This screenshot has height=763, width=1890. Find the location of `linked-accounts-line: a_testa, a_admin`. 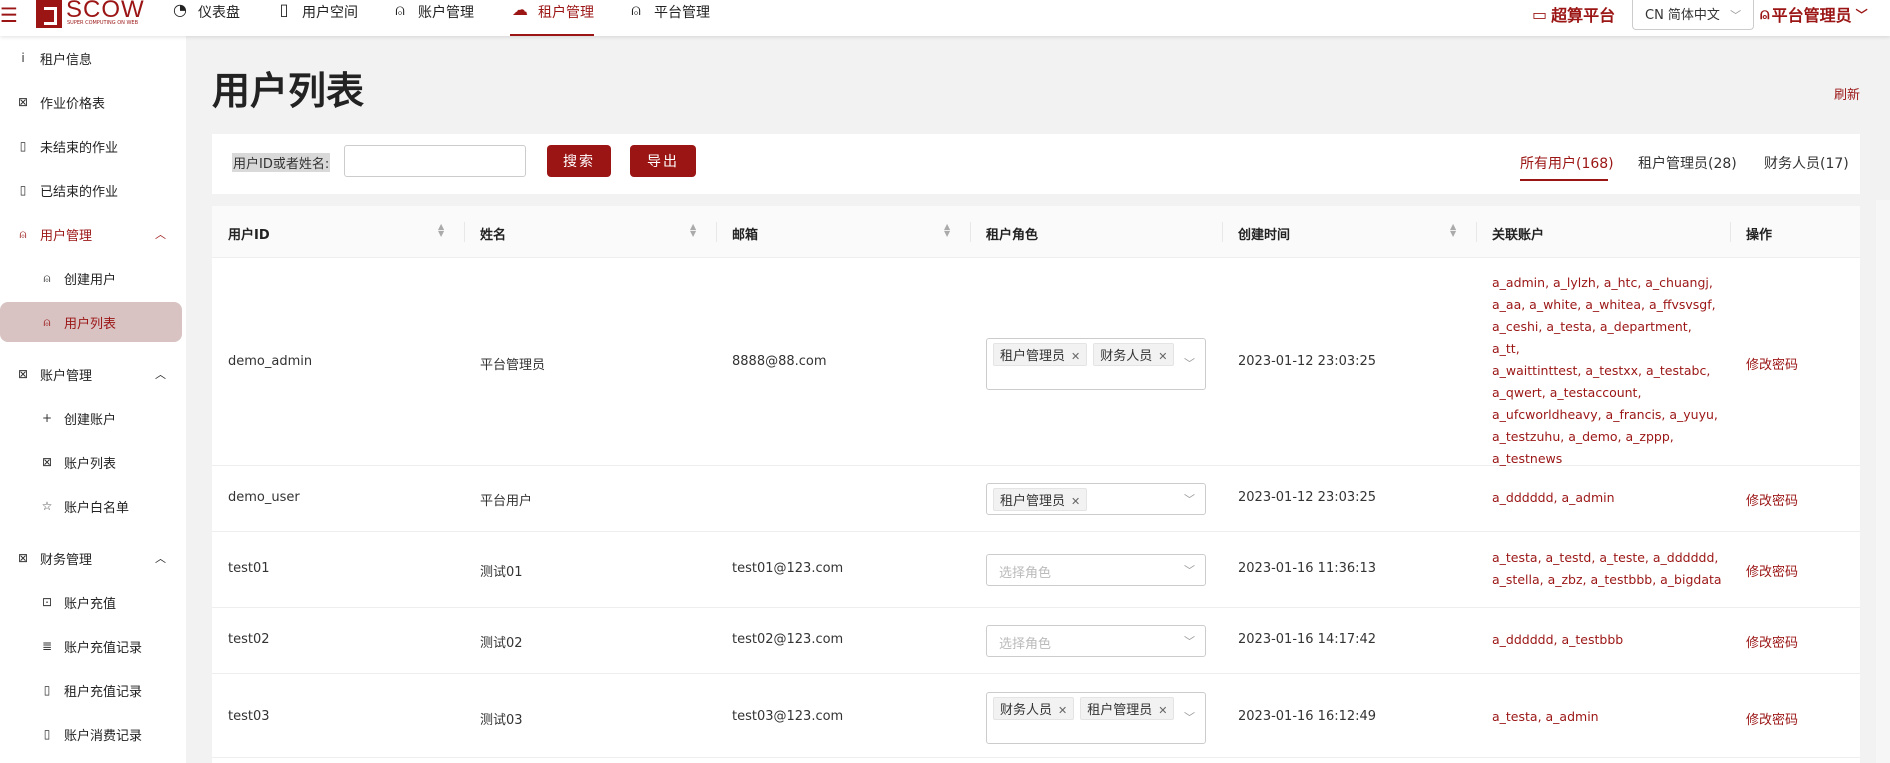

linked-accounts-line: a_testa, a_admin is located at coordinates (1607, 717).